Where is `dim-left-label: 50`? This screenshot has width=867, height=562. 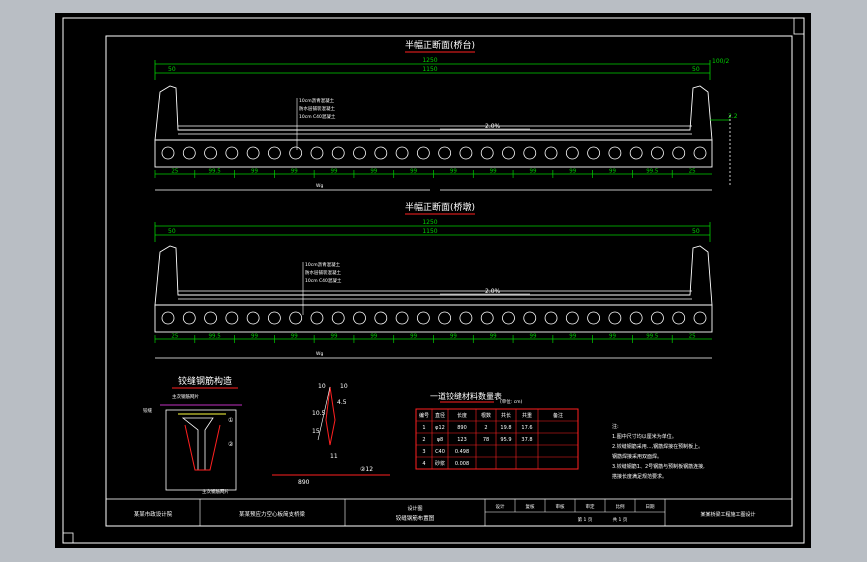 dim-left-label: 50 is located at coordinates (172, 69).